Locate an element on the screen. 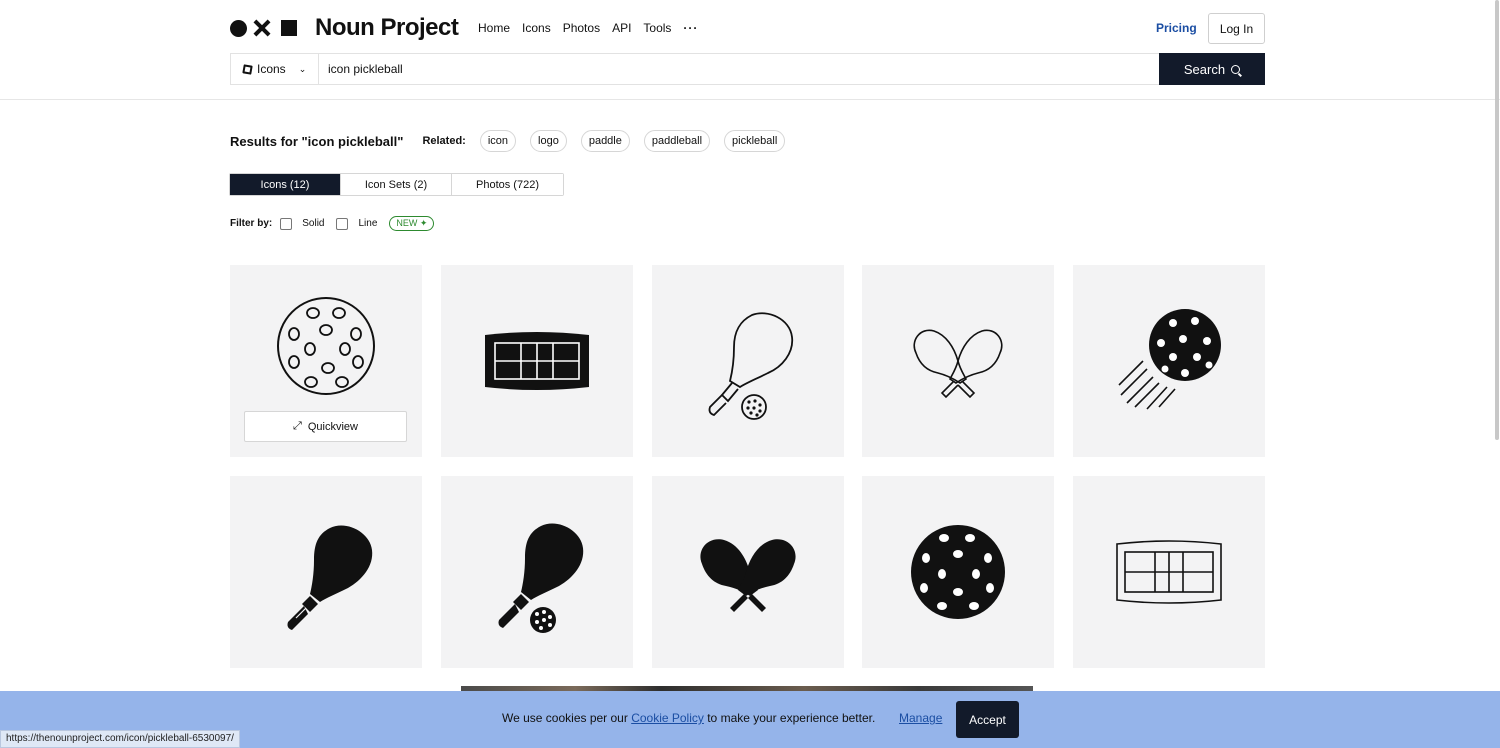 The width and height of the screenshot is (1500, 748). brand-name: Noun Project is located at coordinates (387, 27).